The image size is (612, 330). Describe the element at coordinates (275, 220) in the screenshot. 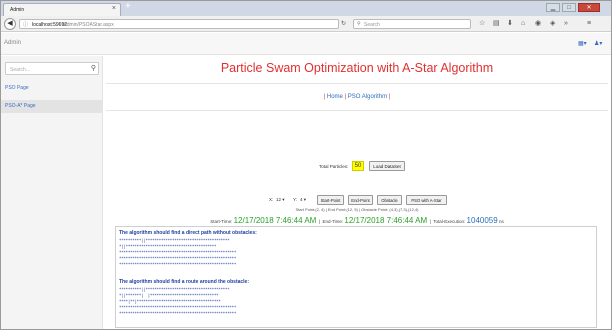

I see `start-time-value: 12/17/2018 7:46:44 AM` at that location.